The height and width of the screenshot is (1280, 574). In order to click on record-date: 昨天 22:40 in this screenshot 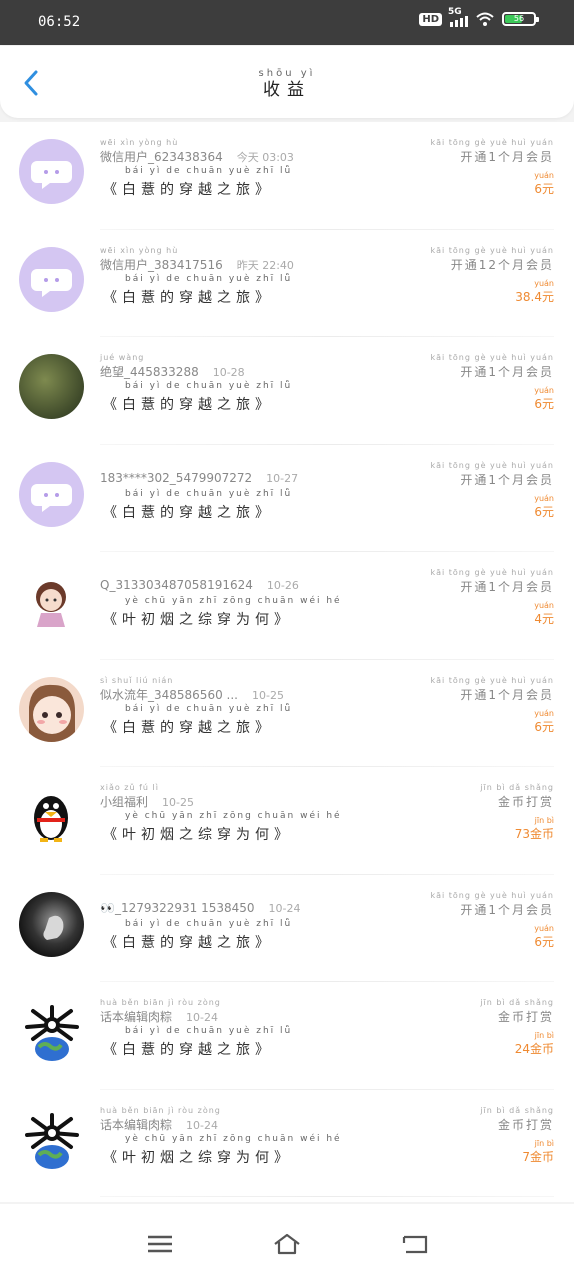, I will do `click(265, 265)`.